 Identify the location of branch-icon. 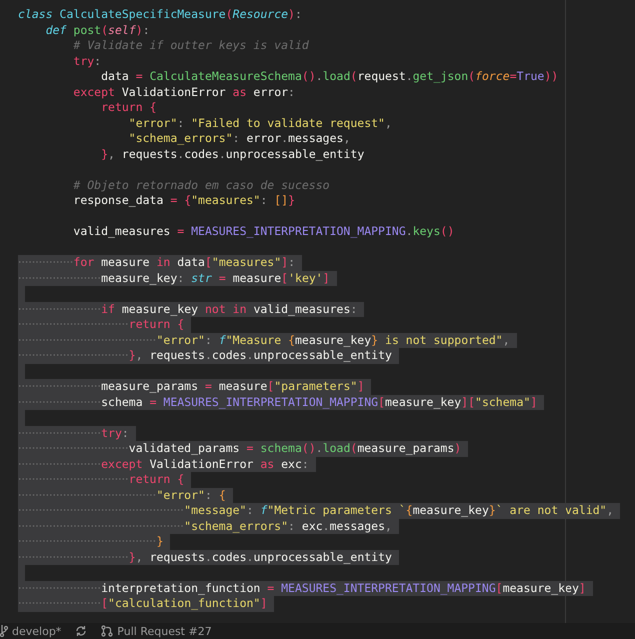
(4, 631).